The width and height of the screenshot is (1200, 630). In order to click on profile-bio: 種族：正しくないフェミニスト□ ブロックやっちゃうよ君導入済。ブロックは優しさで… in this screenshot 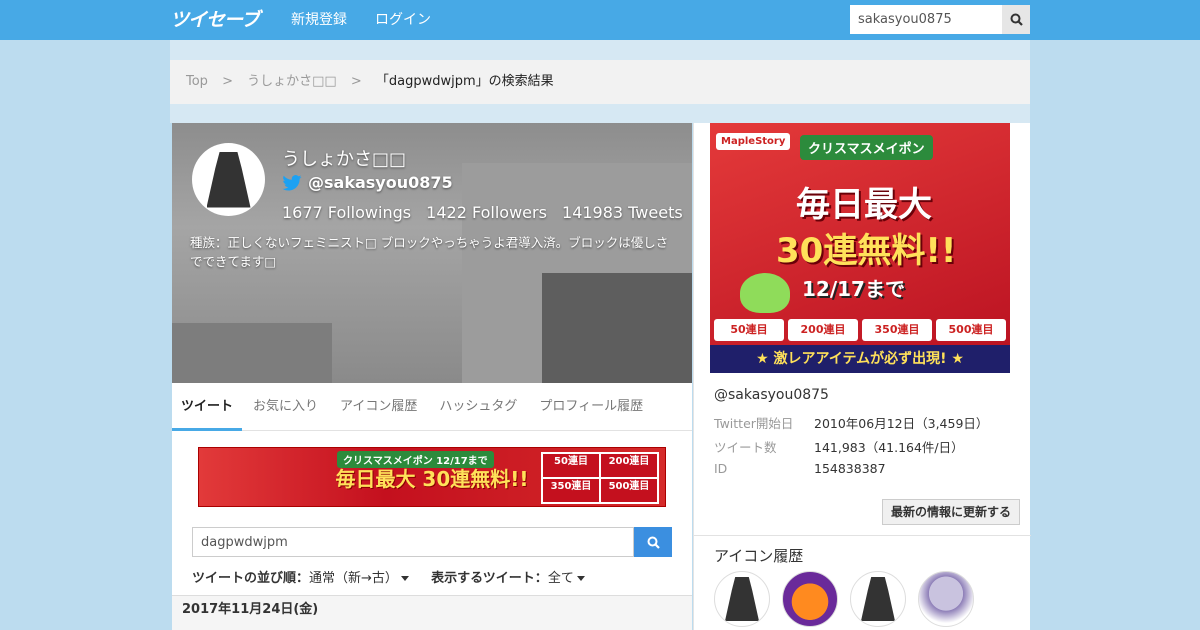, I will do `click(429, 252)`.